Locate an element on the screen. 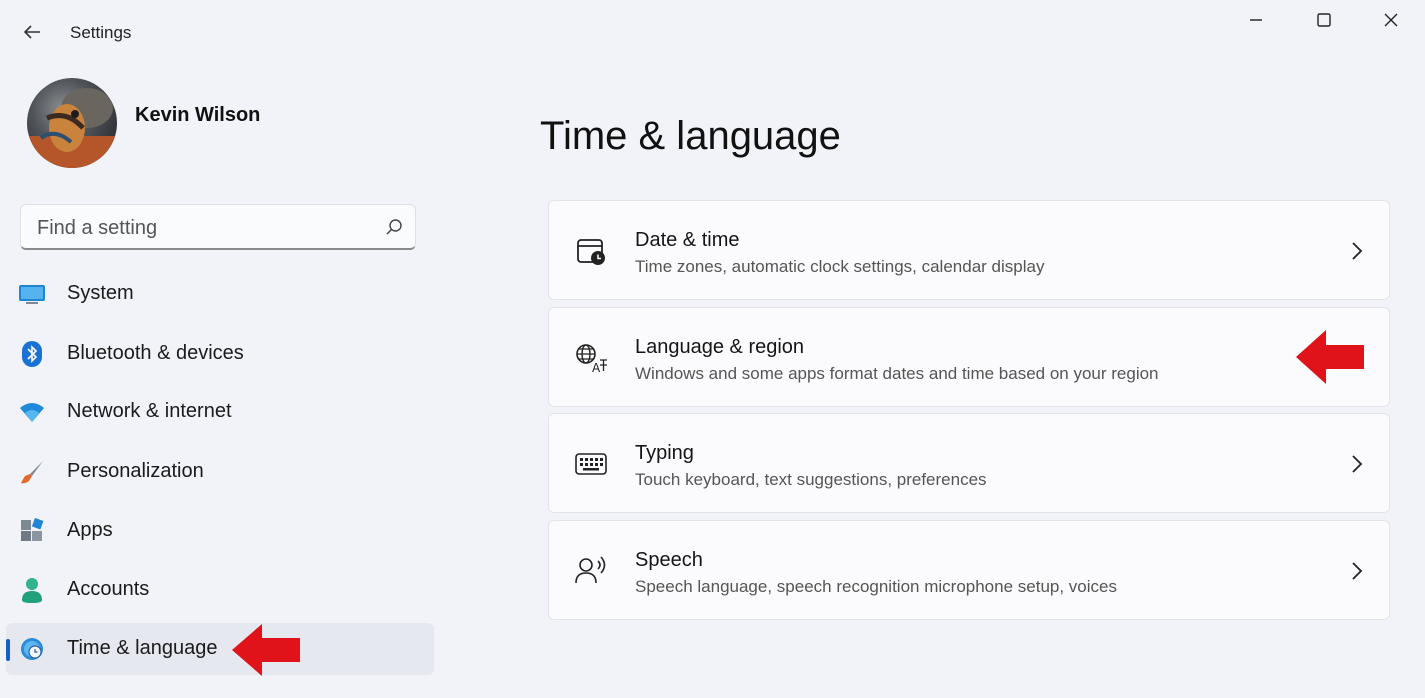 The height and width of the screenshot is (698, 1425). sidebar-item-label: Apps is located at coordinates (90, 530).